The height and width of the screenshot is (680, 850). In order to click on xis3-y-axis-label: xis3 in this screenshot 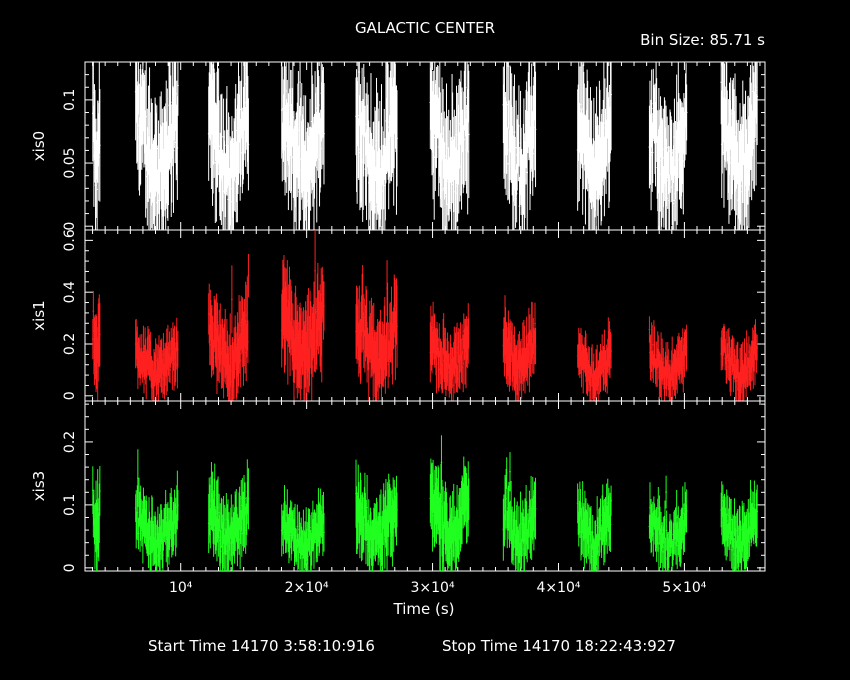, I will do `click(39, 486)`.